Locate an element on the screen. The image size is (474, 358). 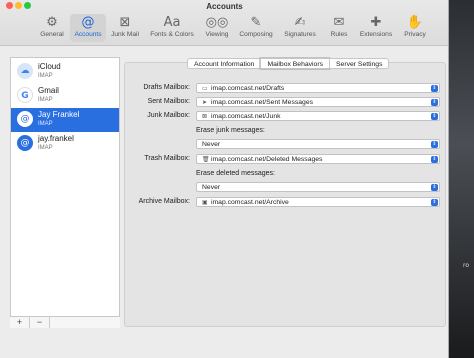
erase-deleted-label: Erase deleted messages: is located at coordinates (235, 173).